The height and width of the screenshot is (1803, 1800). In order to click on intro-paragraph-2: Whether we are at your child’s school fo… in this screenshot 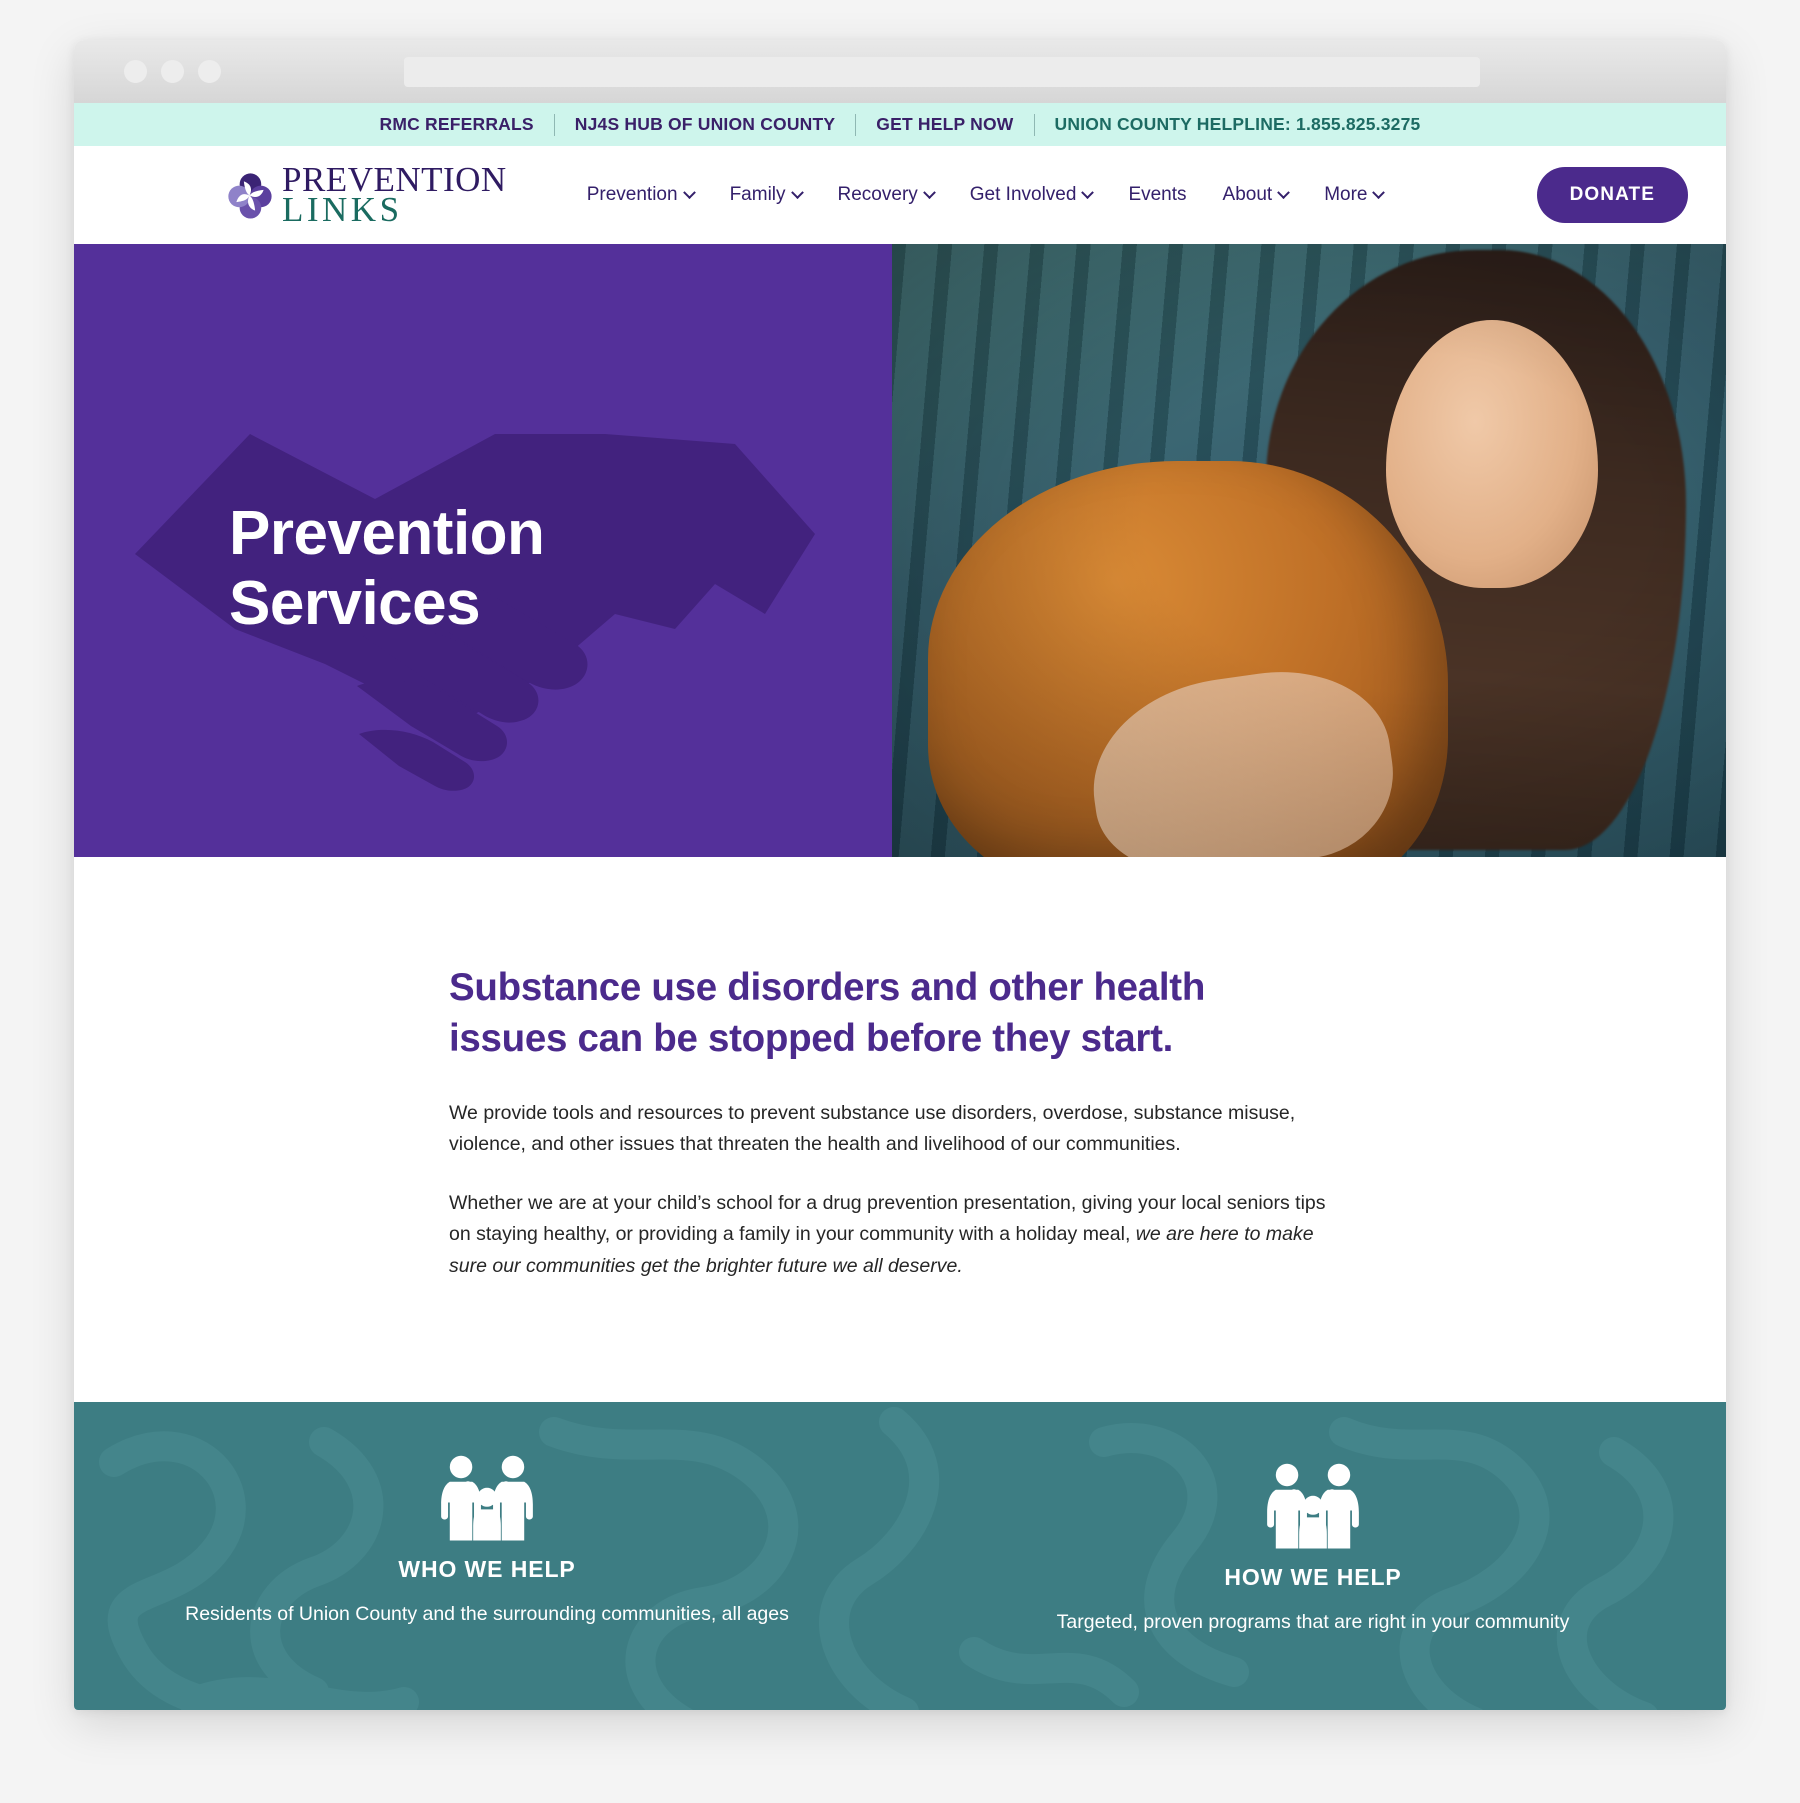, I will do `click(899, 1235)`.